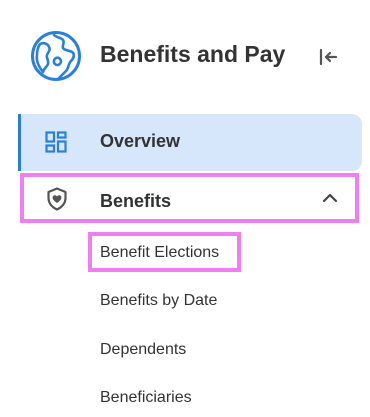 The width and height of the screenshot is (370, 417). What do you see at coordinates (57, 199) in the screenshot?
I see `shield-heart-icon` at bounding box center [57, 199].